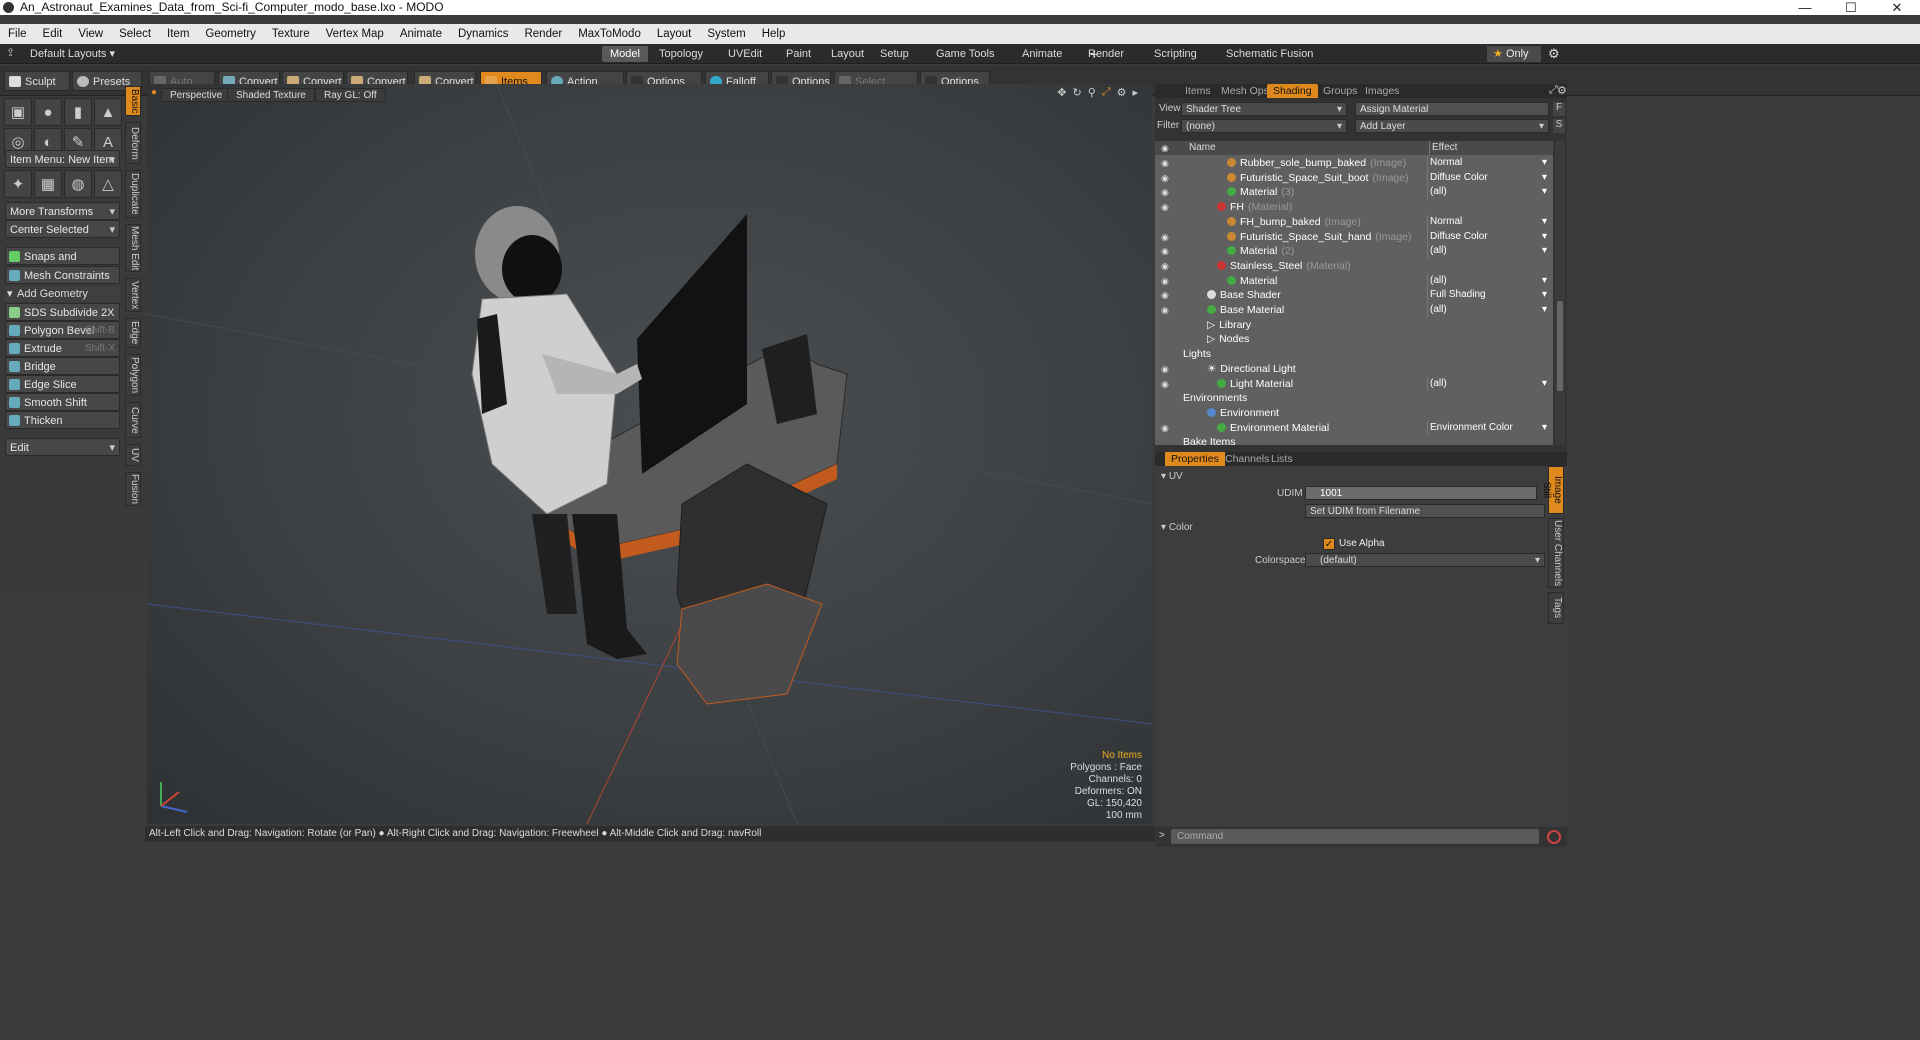 This screenshot has height=1040, width=1920. Describe the element at coordinates (62, 330) in the screenshot. I see `tool-polygon-bevel-button: Polygon Bevel Shift-B` at that location.